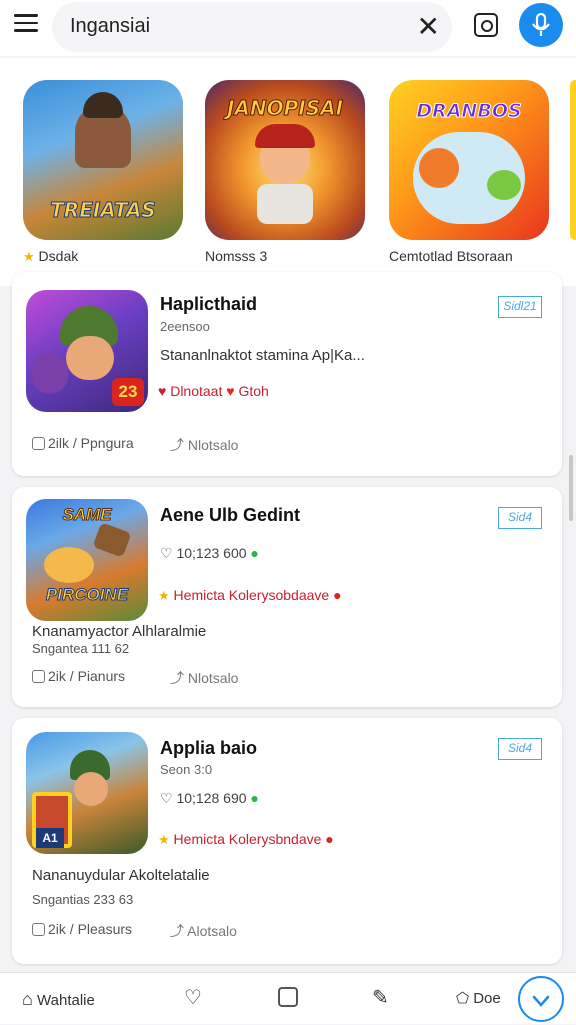 The image size is (576, 1025). I want to click on featured-app-name: Dsdak, so click(58, 256).